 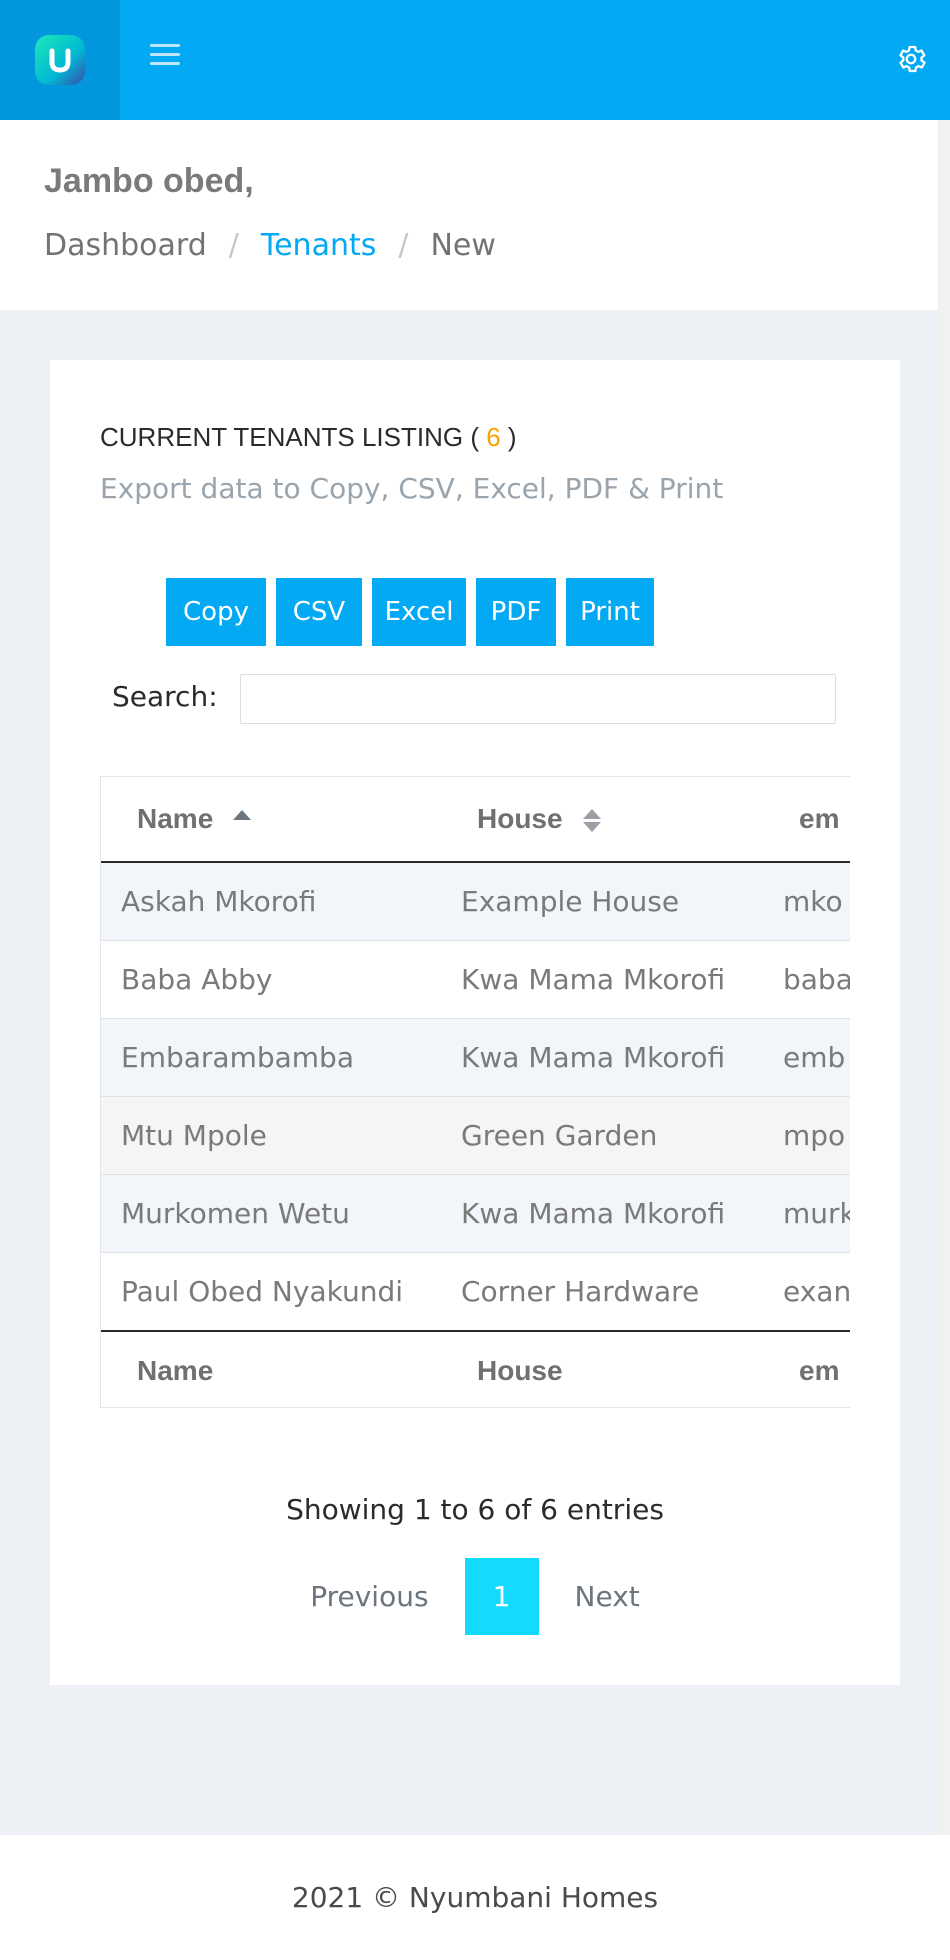 What do you see at coordinates (469, 215) in the screenshot?
I see `page-header: Jambo obed, Dashboard / Tenants / New` at bounding box center [469, 215].